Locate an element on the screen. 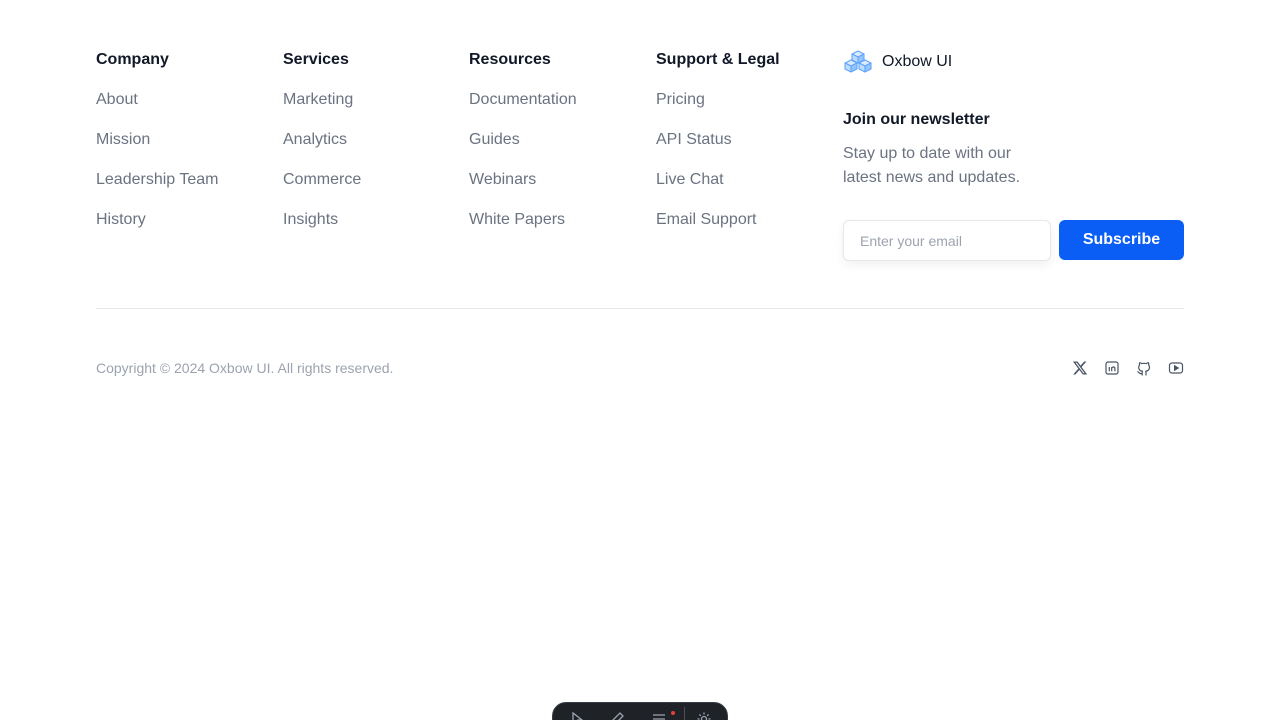 This screenshot has height=720, width=1280. footer-link-mission: Mission is located at coordinates (123, 139).